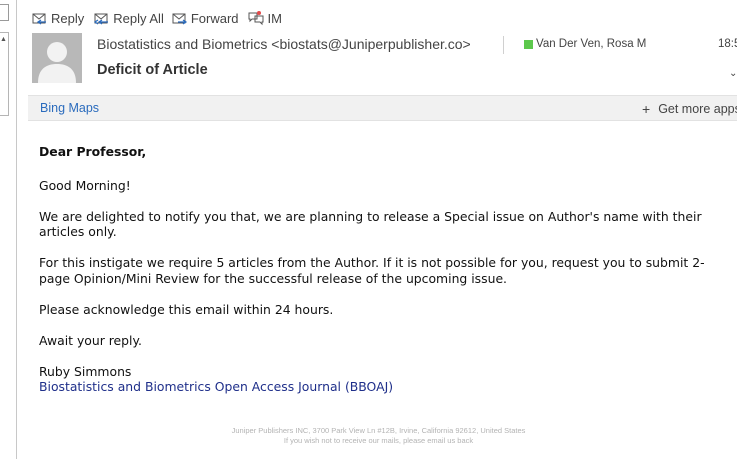  Describe the element at coordinates (4, 74) in the screenshot. I see `left-pane-scrollbar` at that location.